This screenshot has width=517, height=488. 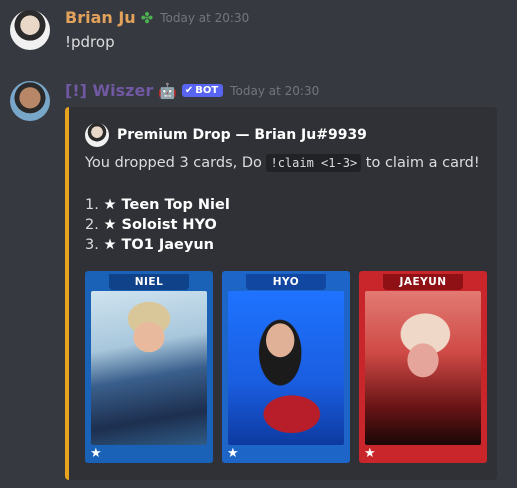 I want to click on card-label: NIEL, so click(x=149, y=282).